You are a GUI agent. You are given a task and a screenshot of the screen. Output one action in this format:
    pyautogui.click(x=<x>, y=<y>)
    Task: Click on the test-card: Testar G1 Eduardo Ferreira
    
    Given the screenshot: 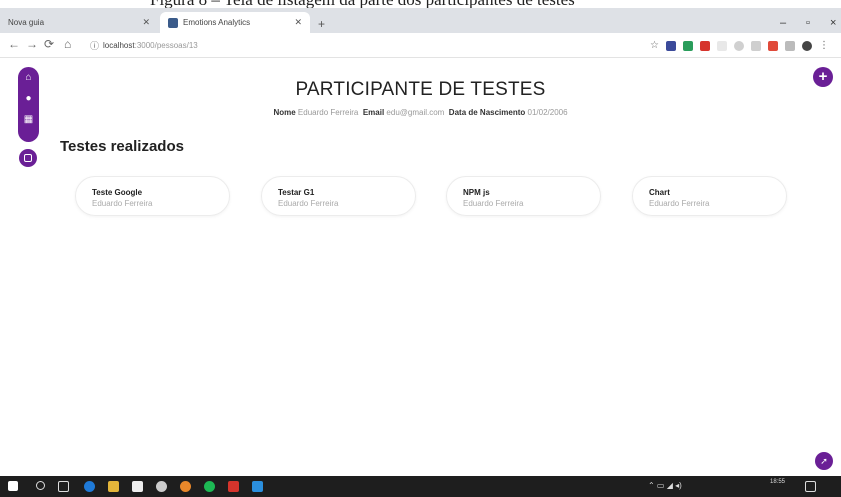 What is the action you would take?
    pyautogui.click(x=338, y=196)
    